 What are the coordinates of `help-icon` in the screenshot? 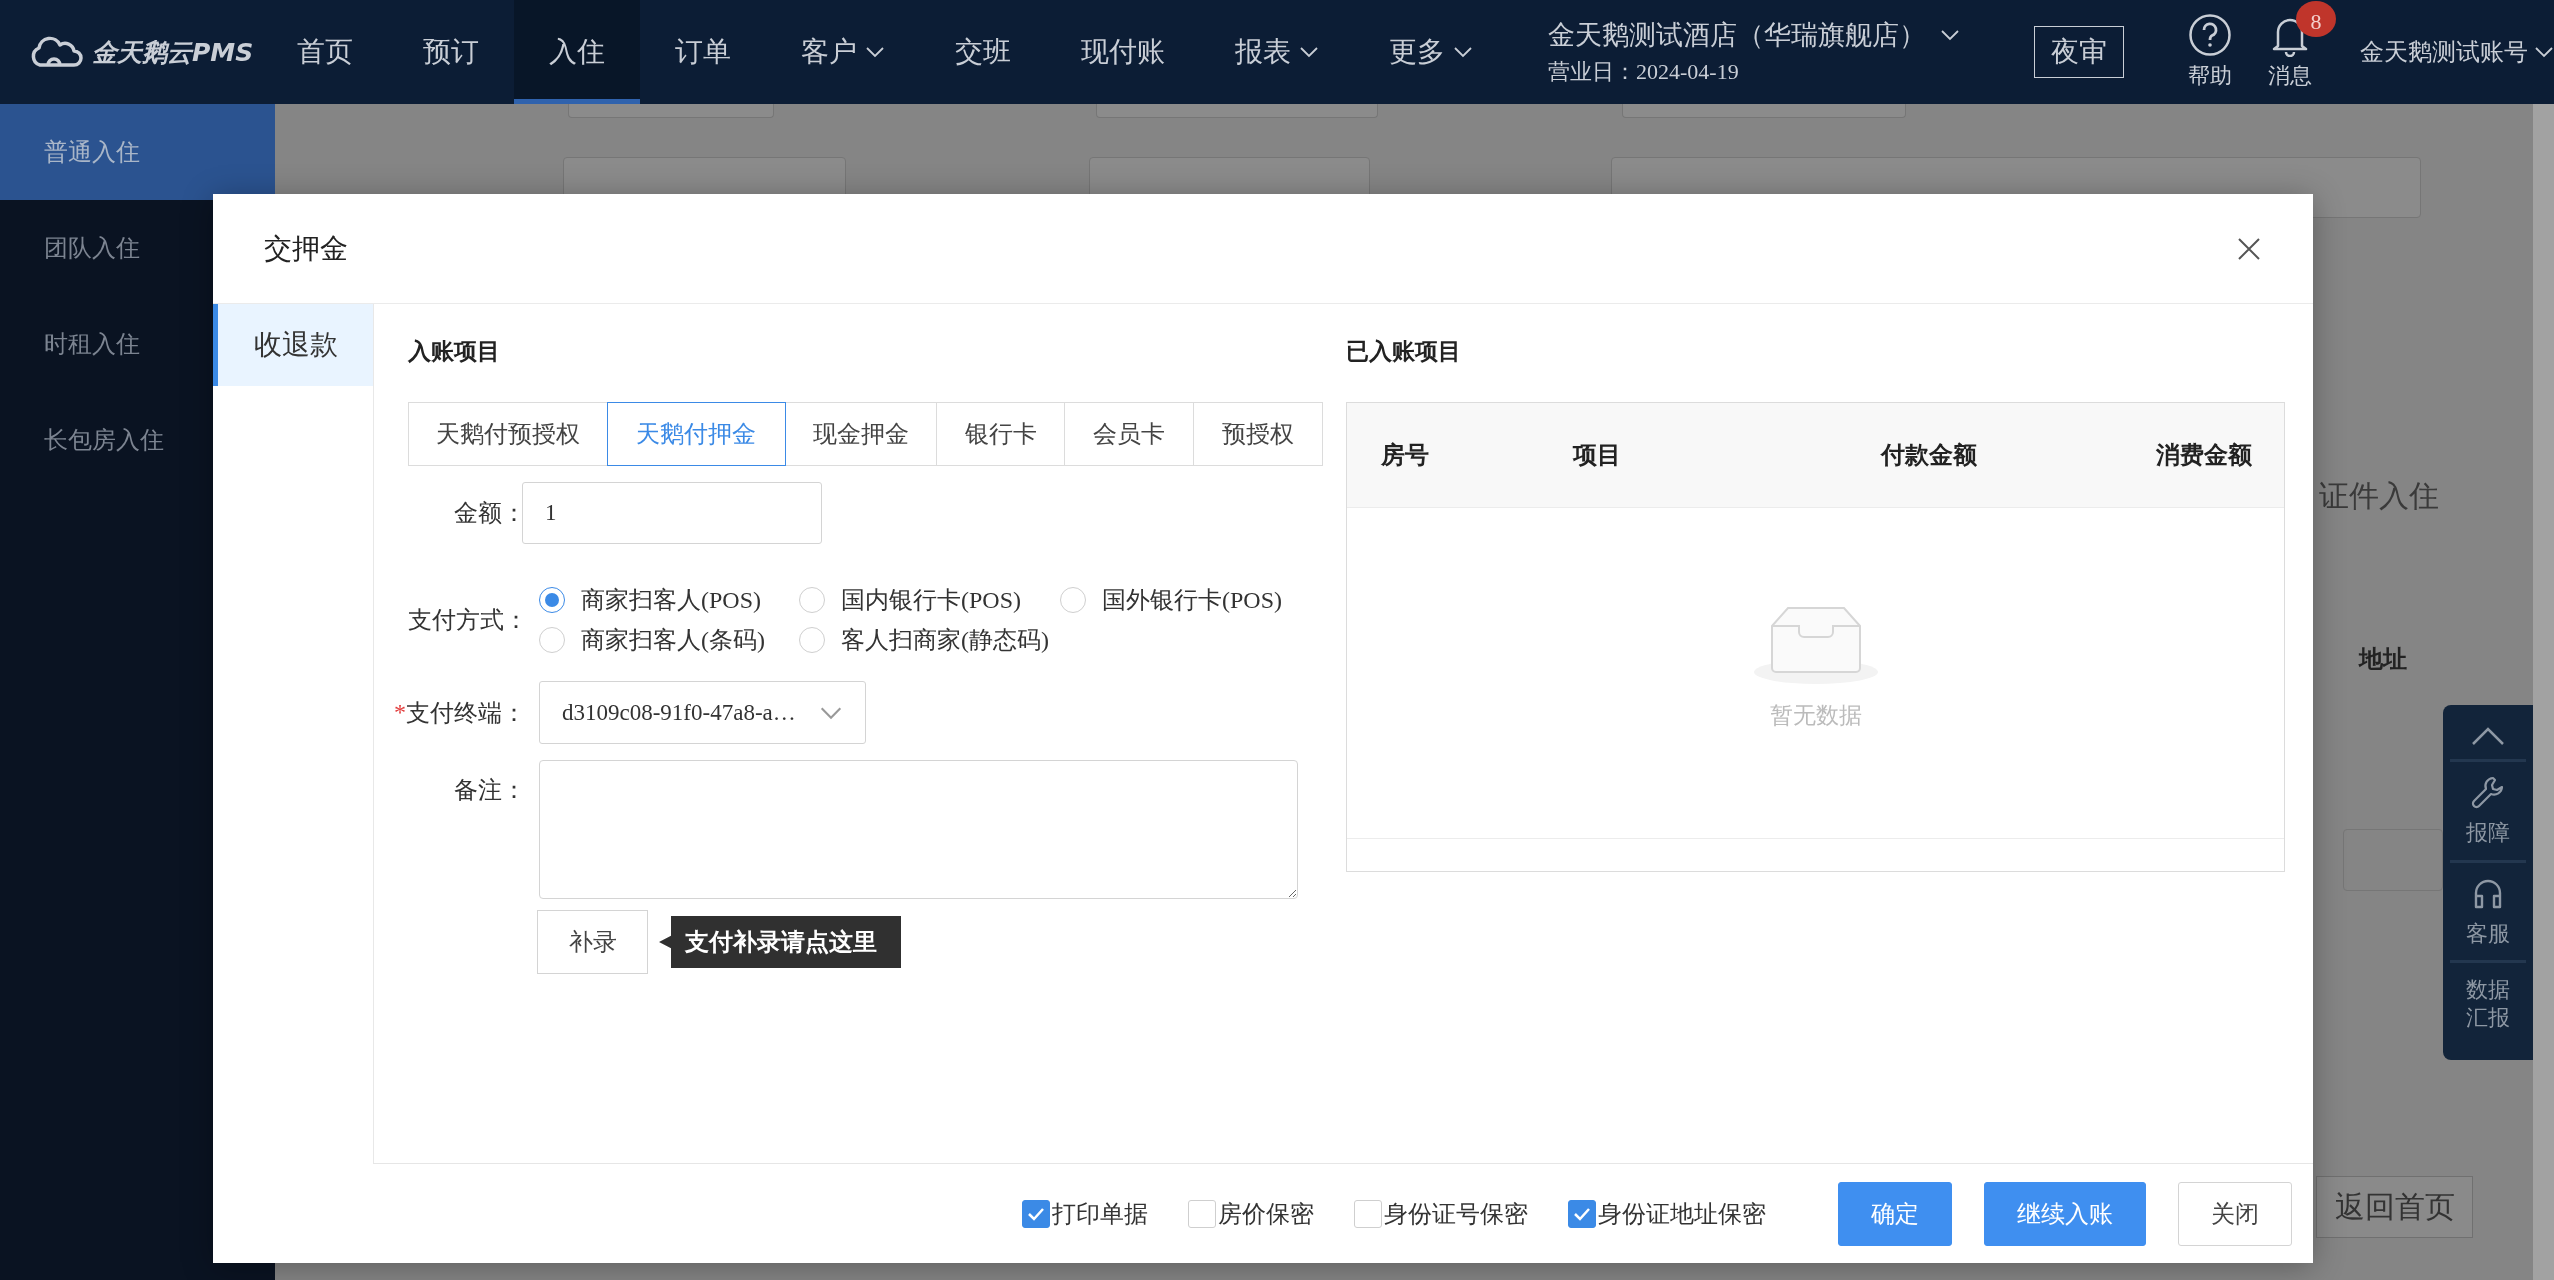 It's located at (2210, 35).